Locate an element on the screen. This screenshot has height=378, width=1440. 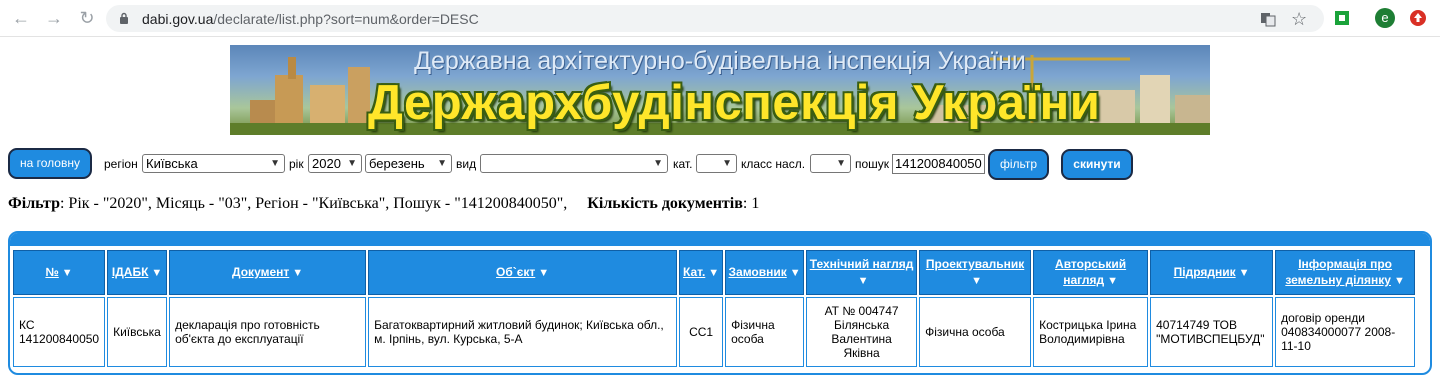
column-header-category: Кат. ▼ is located at coordinates (701, 272).